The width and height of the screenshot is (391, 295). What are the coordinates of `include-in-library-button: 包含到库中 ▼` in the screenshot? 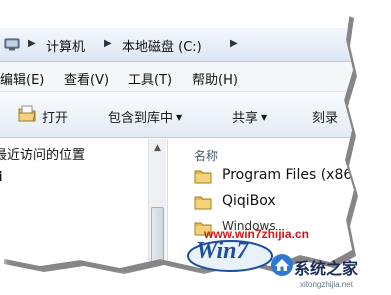 It's located at (145, 116).